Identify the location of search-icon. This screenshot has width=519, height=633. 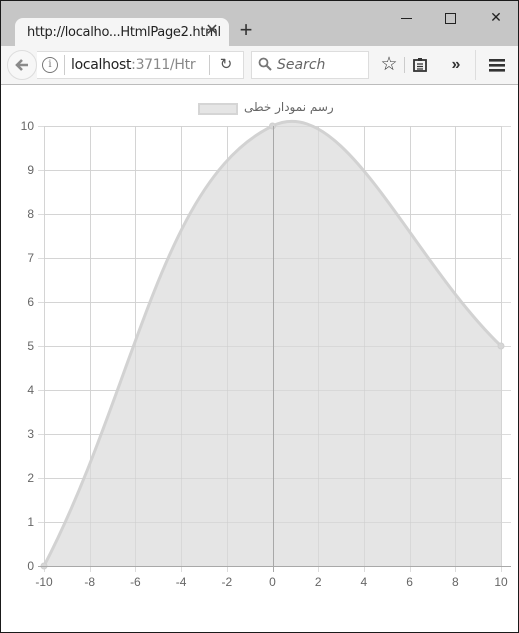
(265, 64).